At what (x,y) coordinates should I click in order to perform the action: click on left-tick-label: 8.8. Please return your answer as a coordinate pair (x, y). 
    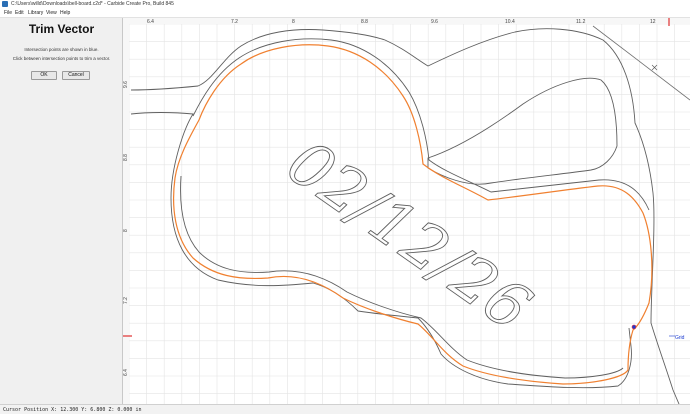
    Looking at the image, I should click on (126, 157).